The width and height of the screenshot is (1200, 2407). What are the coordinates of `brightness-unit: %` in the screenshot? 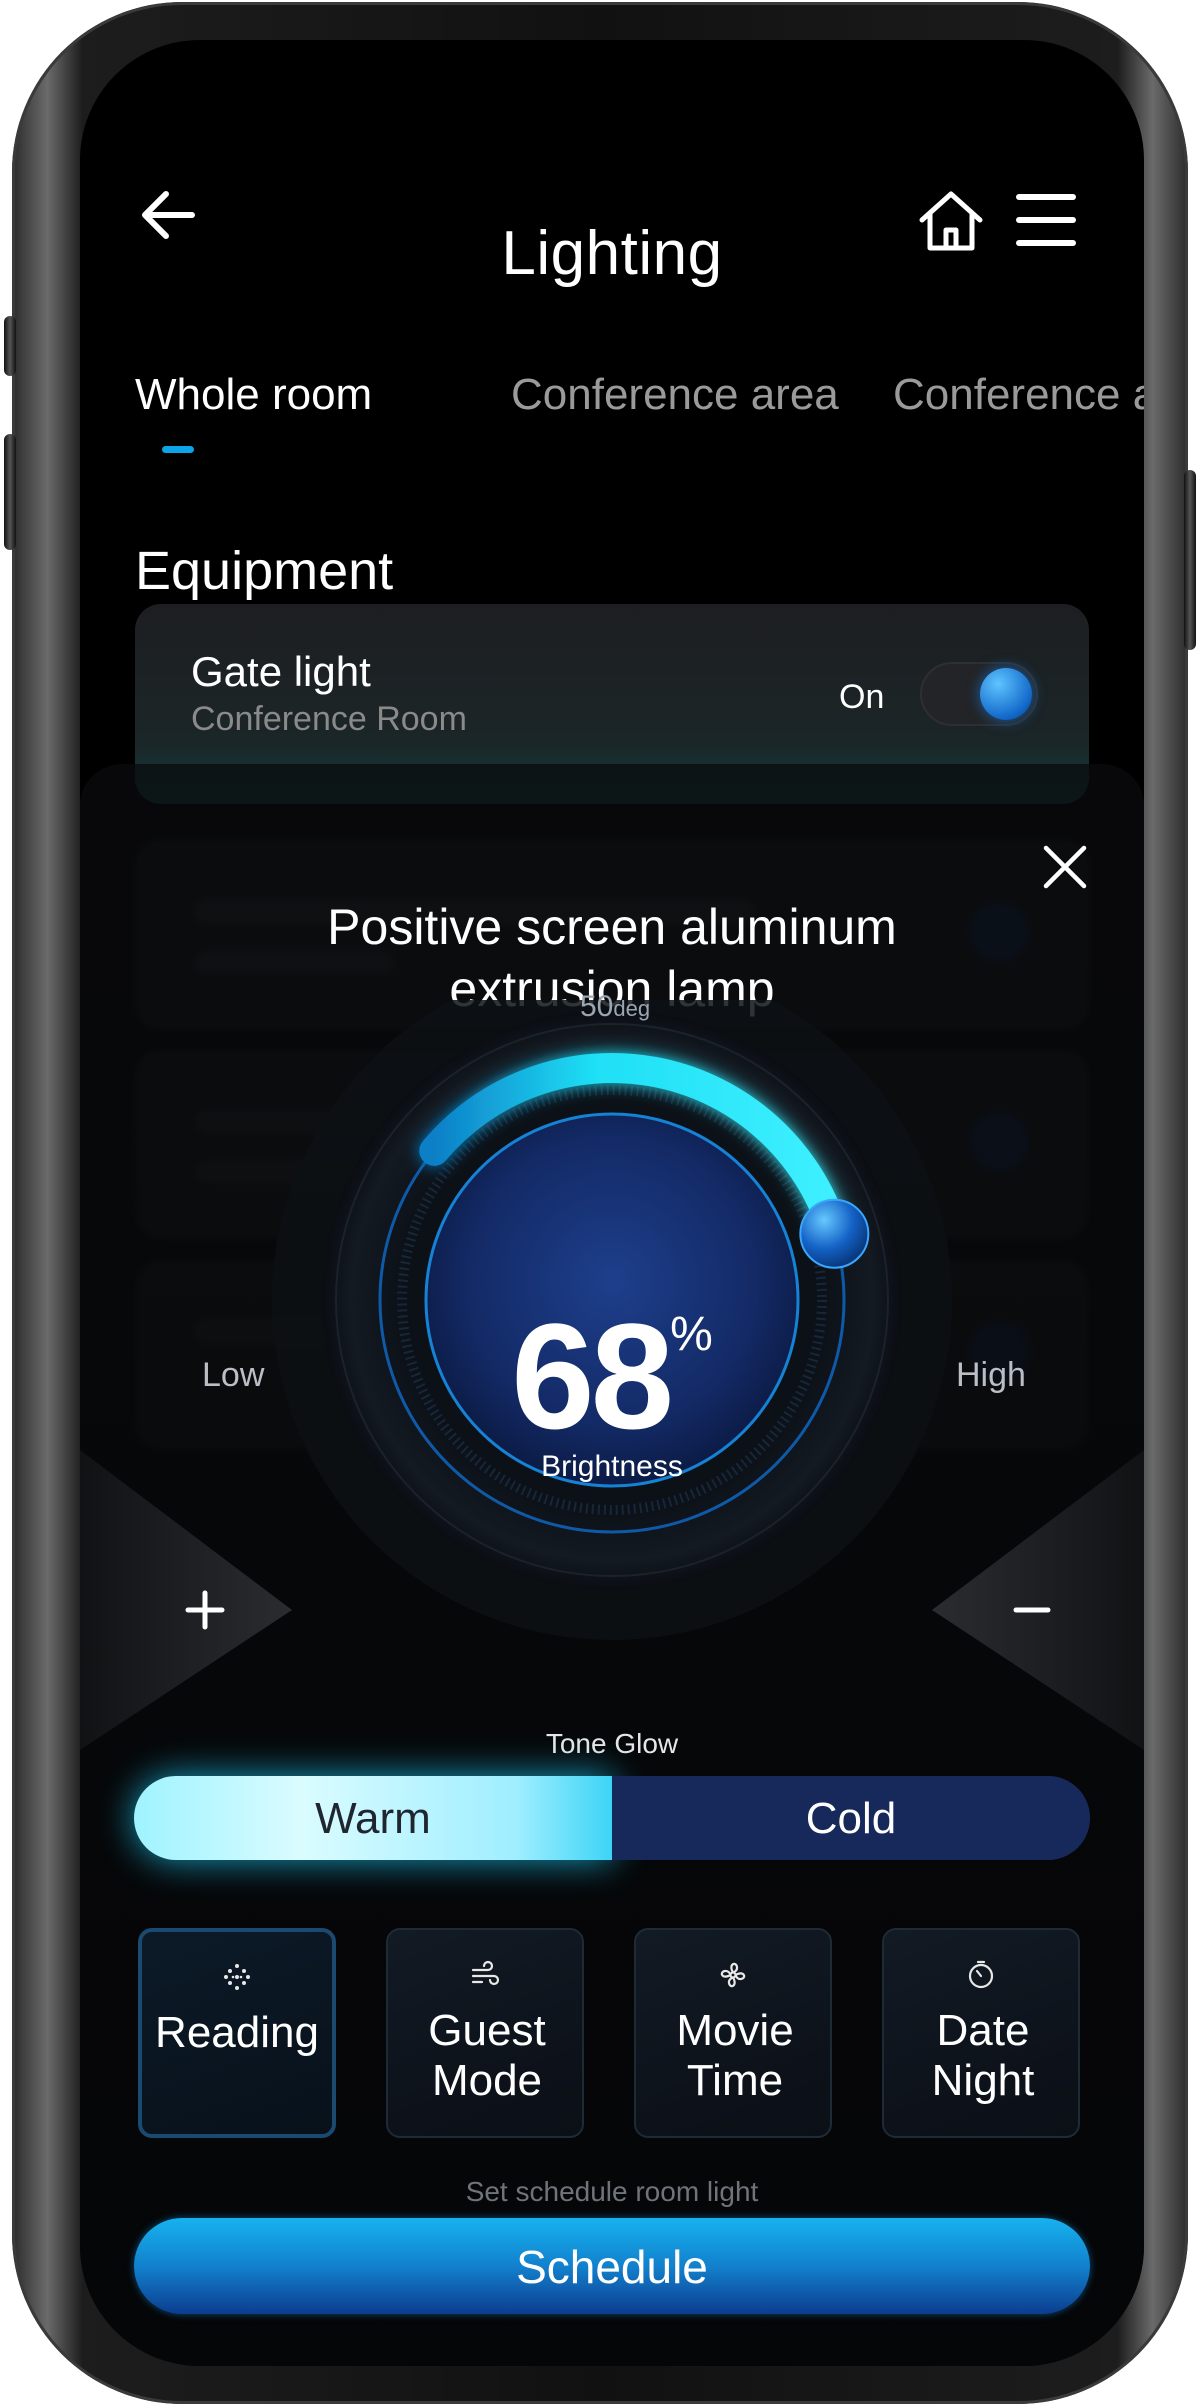 It's located at (691, 1334).